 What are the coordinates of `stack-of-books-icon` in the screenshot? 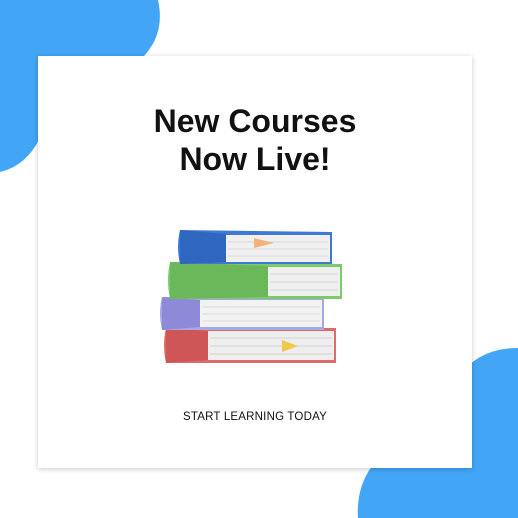 It's located at (251, 296).